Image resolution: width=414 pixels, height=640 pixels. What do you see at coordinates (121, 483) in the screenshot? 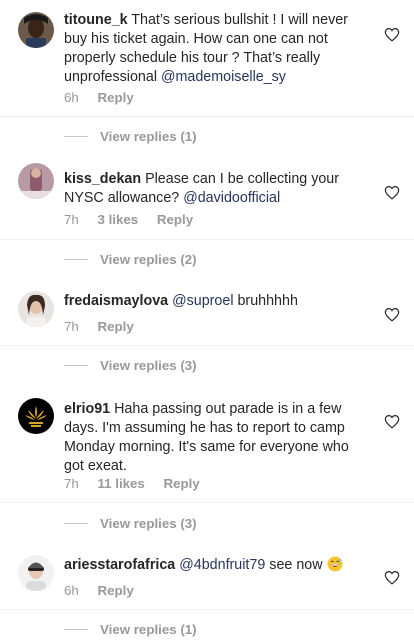
I see `comment-likes: 11 likes` at bounding box center [121, 483].